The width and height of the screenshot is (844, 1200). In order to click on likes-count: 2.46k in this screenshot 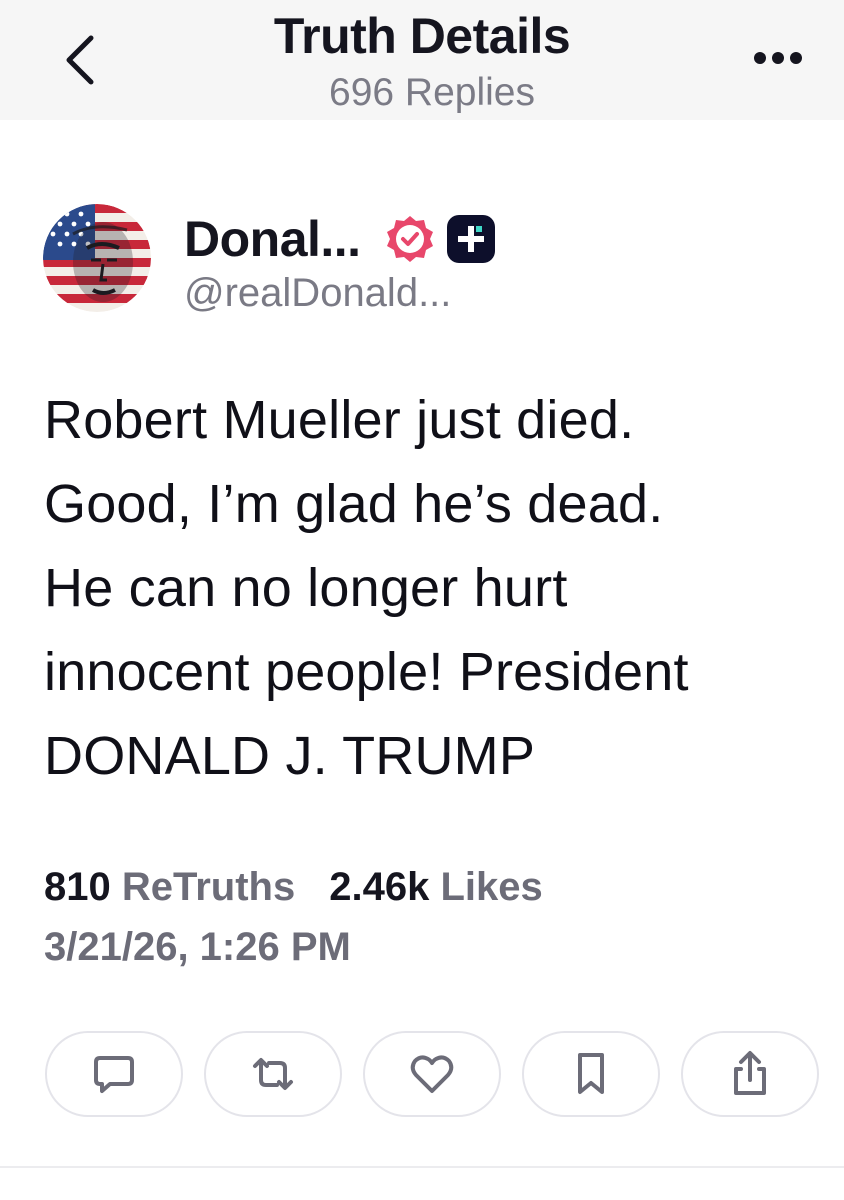, I will do `click(379, 887)`.